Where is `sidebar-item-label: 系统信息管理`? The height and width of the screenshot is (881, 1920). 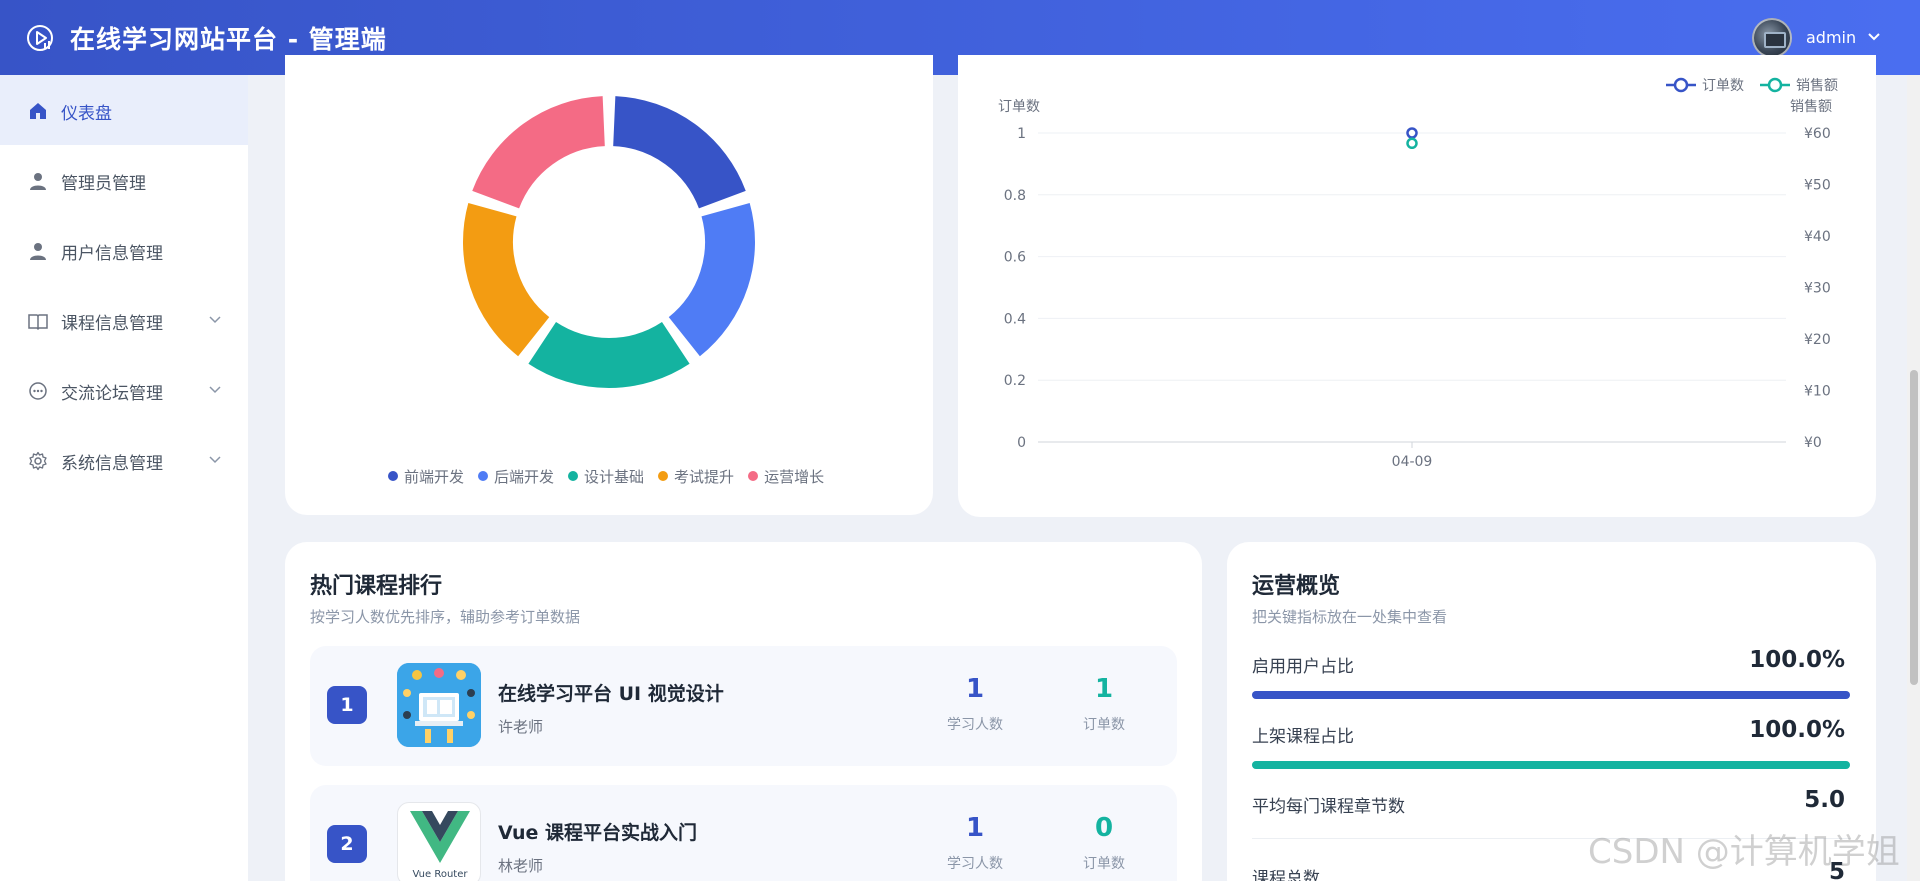
sidebar-item-label: 系统信息管理 is located at coordinates (112, 464).